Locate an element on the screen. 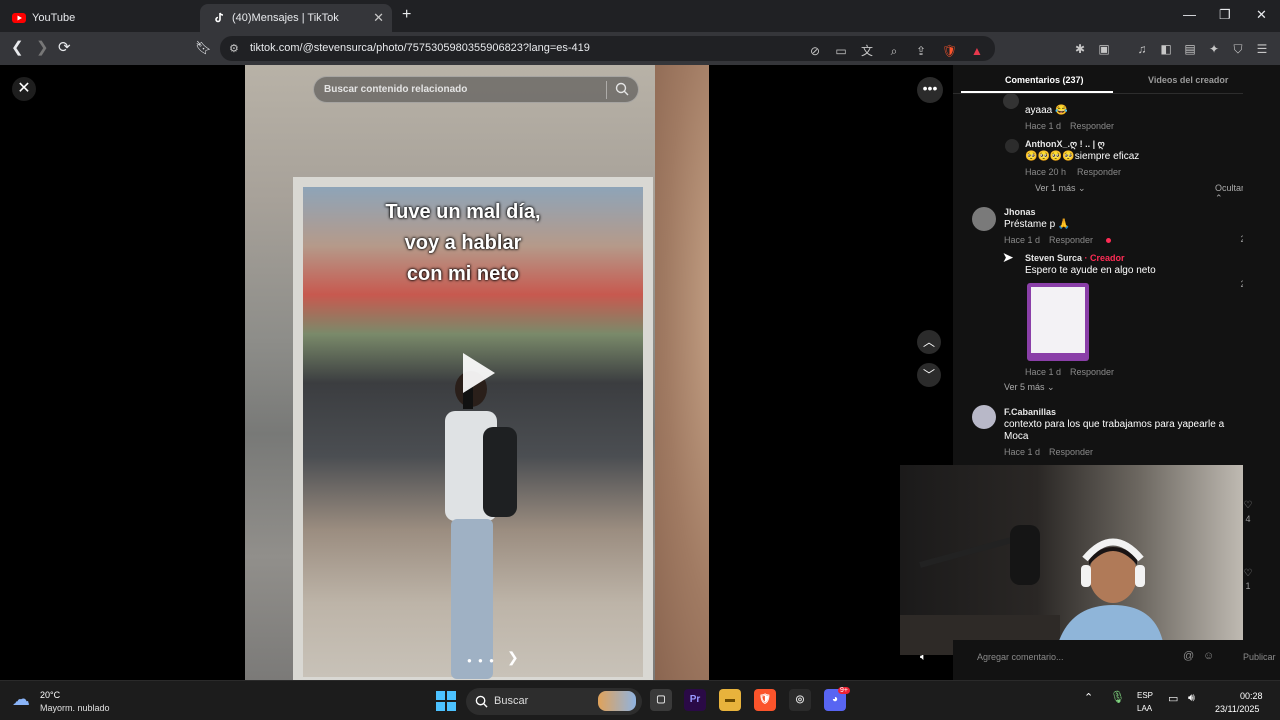  comment-text-line-2: Moca is located at coordinates (1016, 436).